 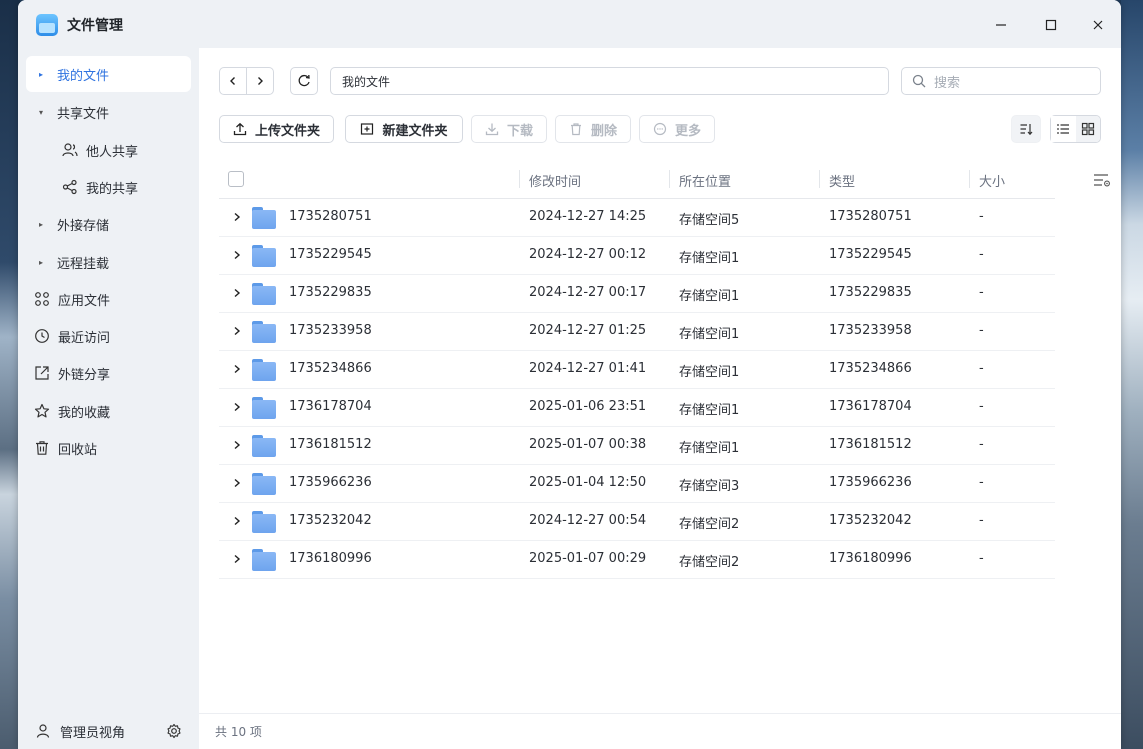 I want to click on users-icon, so click(x=70, y=150).